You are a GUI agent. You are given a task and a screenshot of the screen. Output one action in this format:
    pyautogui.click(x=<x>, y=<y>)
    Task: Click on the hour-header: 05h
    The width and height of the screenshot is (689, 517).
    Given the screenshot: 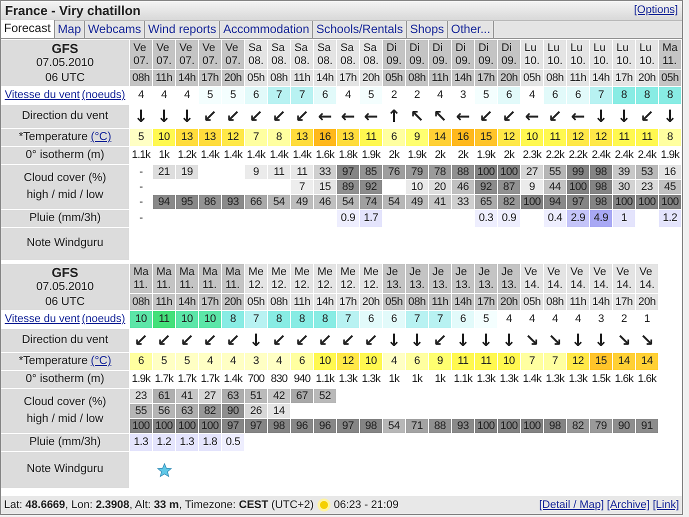 What is the action you would take?
    pyautogui.click(x=670, y=78)
    